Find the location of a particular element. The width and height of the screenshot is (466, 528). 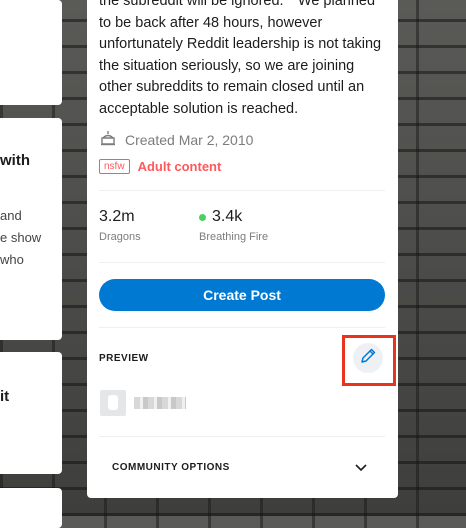

highlight-box is located at coordinates (369, 360).